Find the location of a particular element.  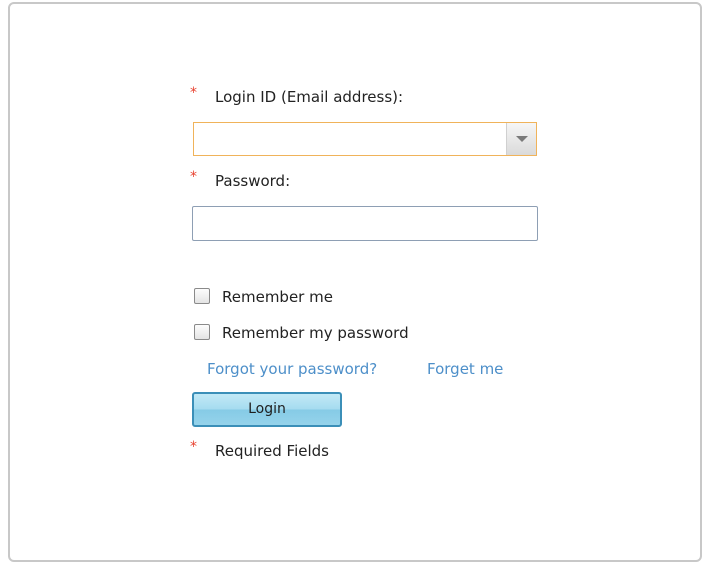

remember-me-label: Remember me is located at coordinates (277, 297).